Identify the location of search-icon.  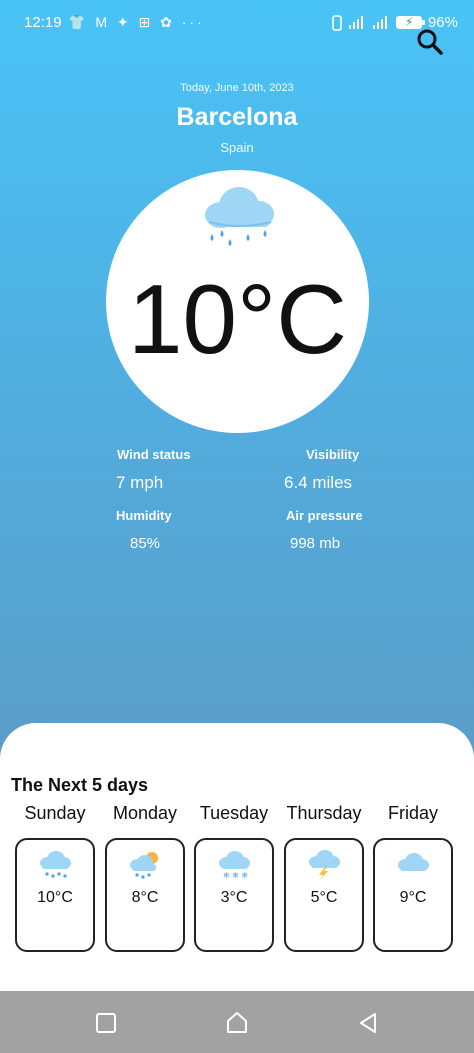
(430, 42).